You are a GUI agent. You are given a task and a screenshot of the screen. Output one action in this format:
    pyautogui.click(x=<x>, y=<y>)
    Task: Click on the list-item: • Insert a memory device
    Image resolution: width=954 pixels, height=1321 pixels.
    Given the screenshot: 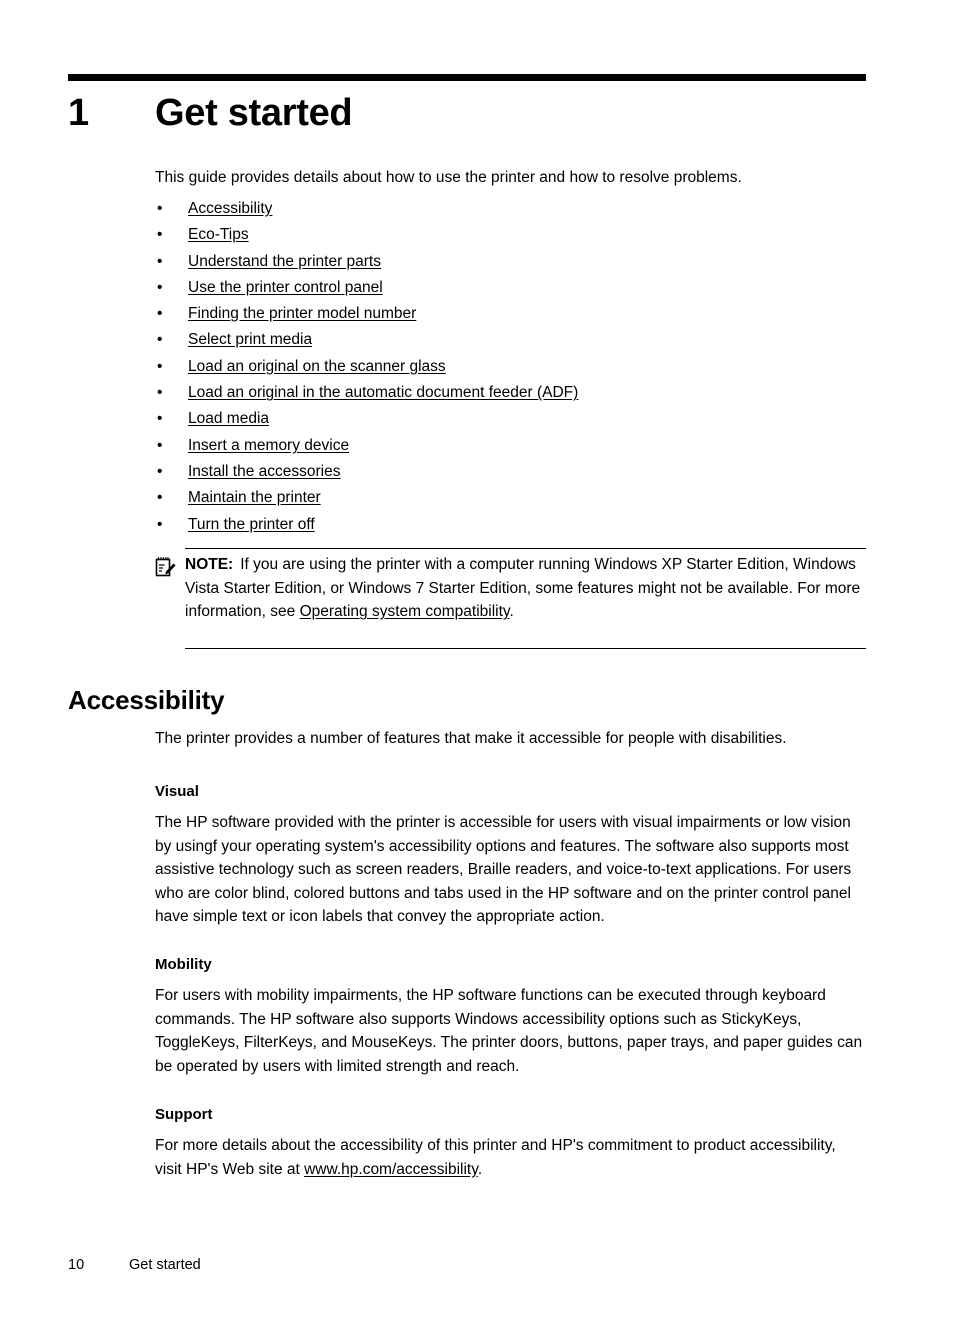 What is the action you would take?
    pyautogui.click(x=510, y=448)
    